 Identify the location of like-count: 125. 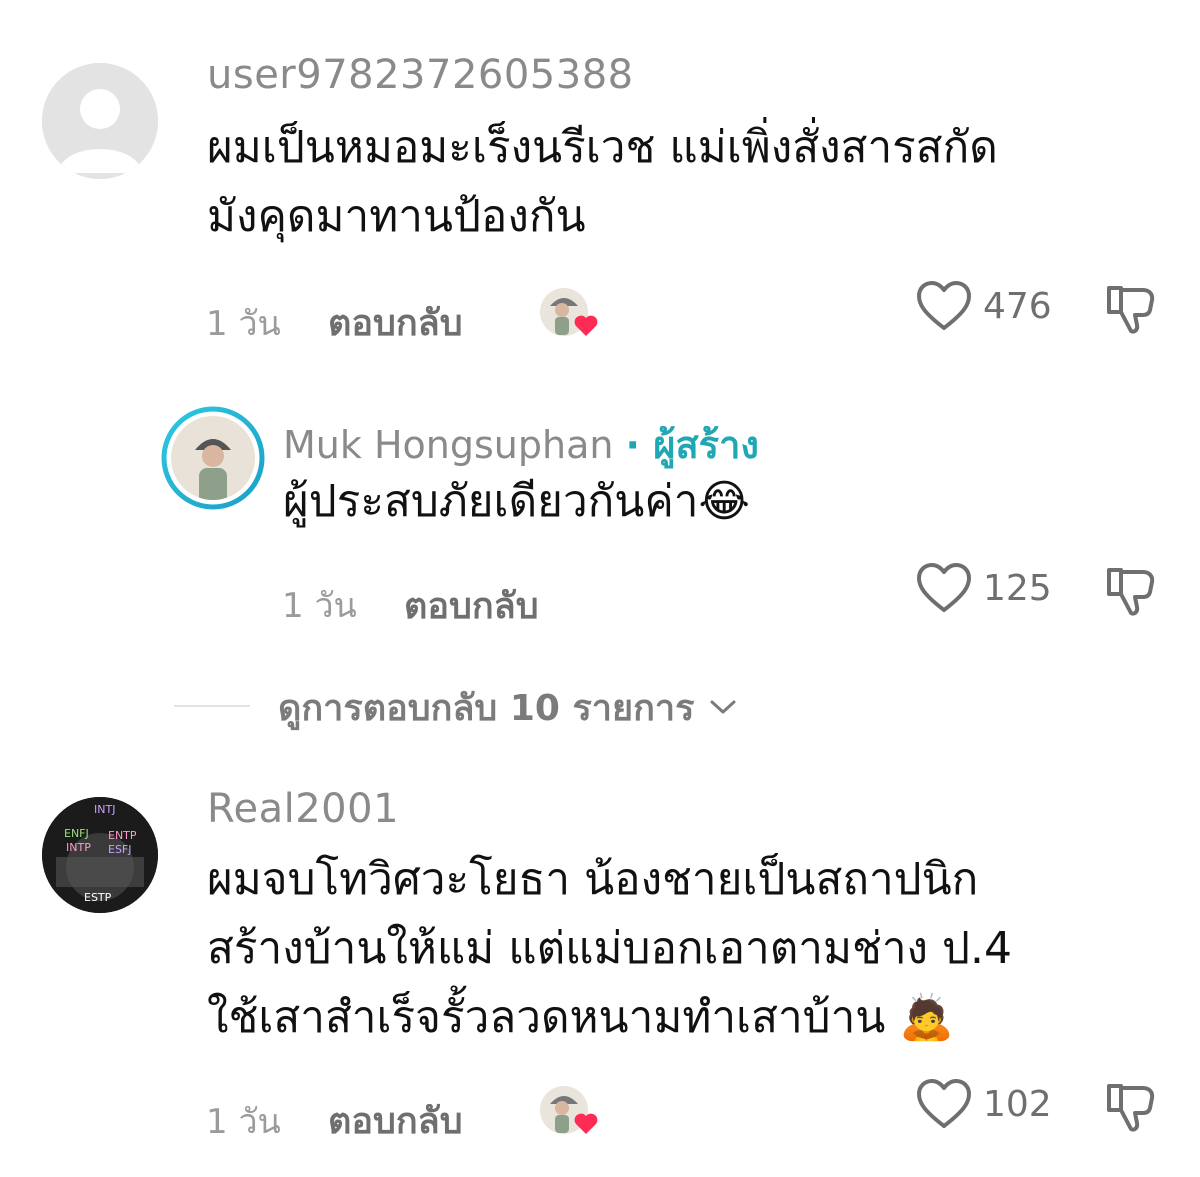
(1017, 588).